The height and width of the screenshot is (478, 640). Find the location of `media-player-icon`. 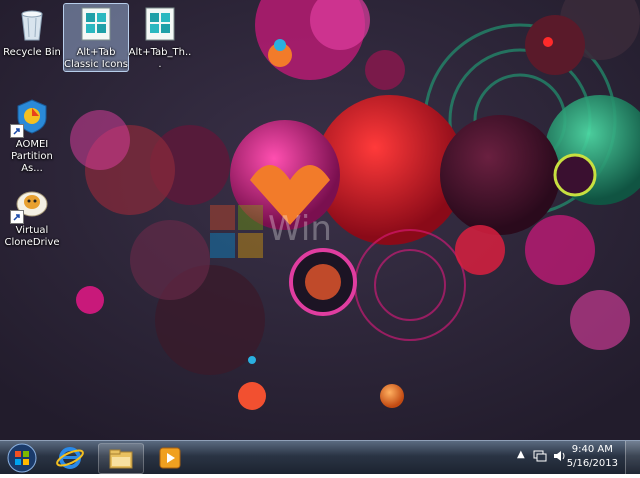

media-player-icon is located at coordinates (170, 458).